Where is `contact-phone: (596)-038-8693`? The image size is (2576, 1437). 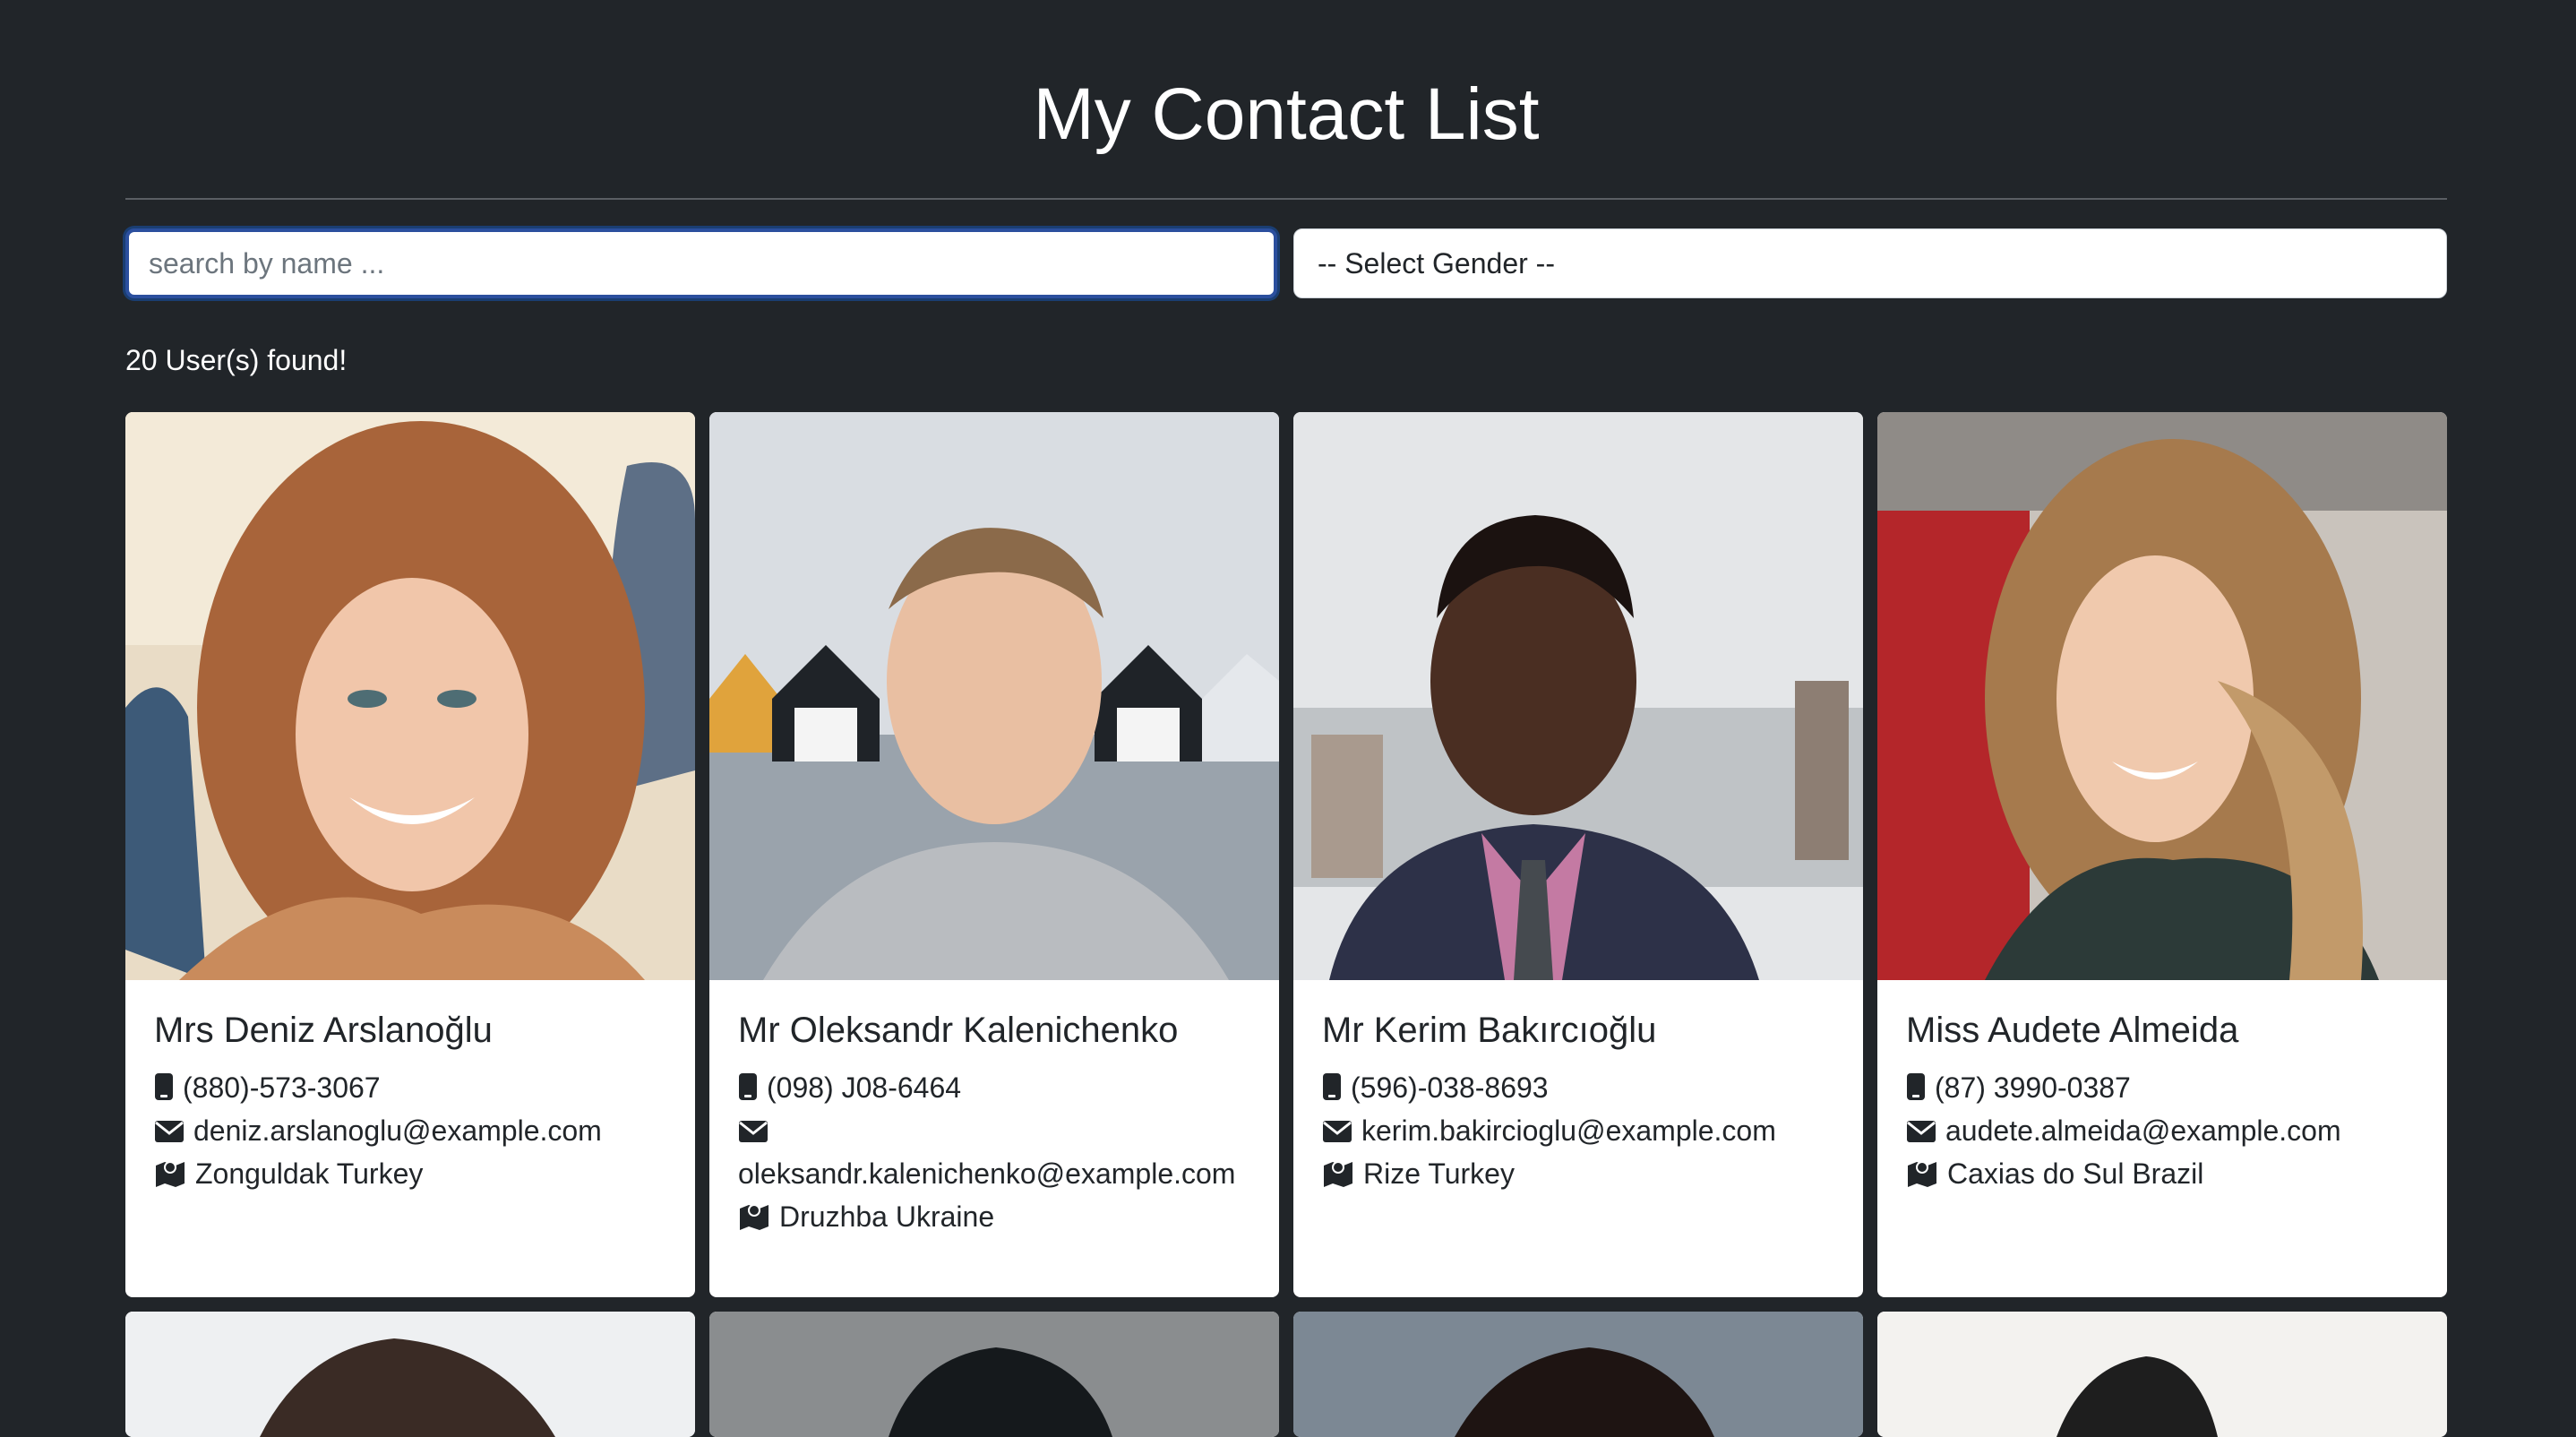
contact-phone: (596)-038-8693 is located at coordinates (1578, 1088).